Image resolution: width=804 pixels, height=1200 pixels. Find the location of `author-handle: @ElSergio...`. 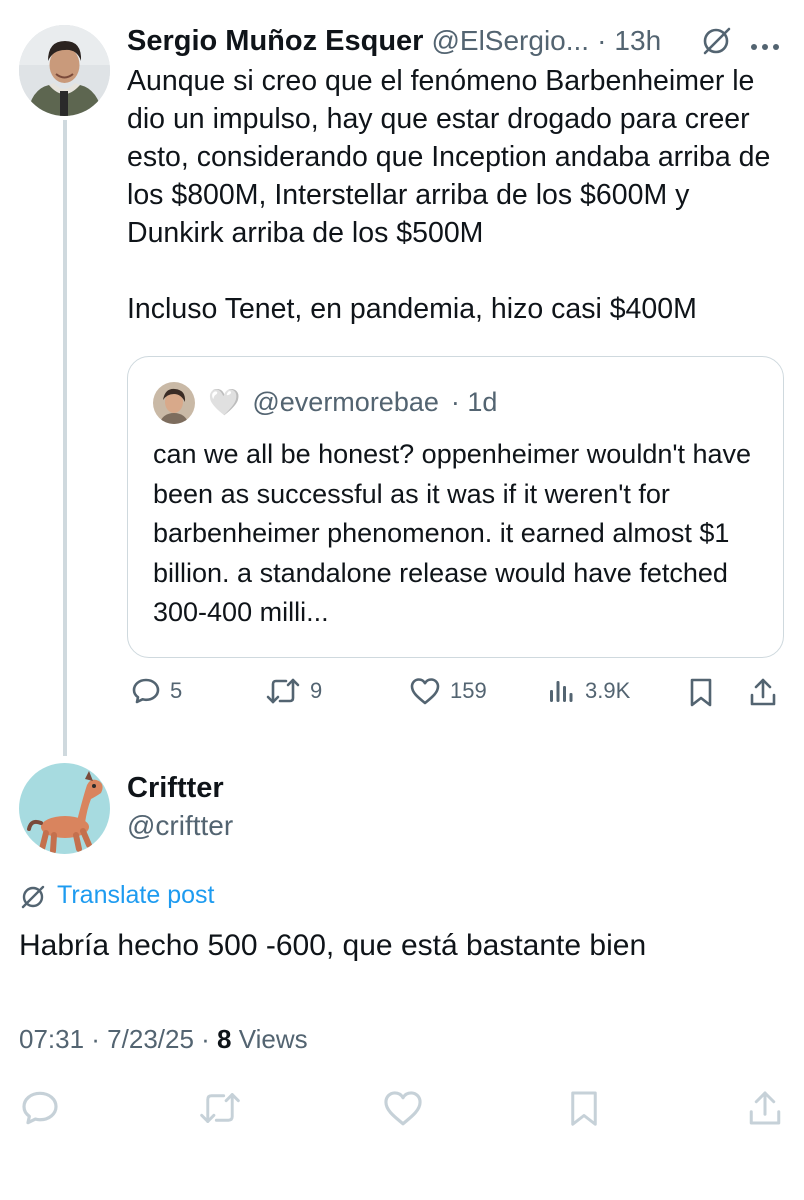

author-handle: @ElSergio... is located at coordinates (510, 41).